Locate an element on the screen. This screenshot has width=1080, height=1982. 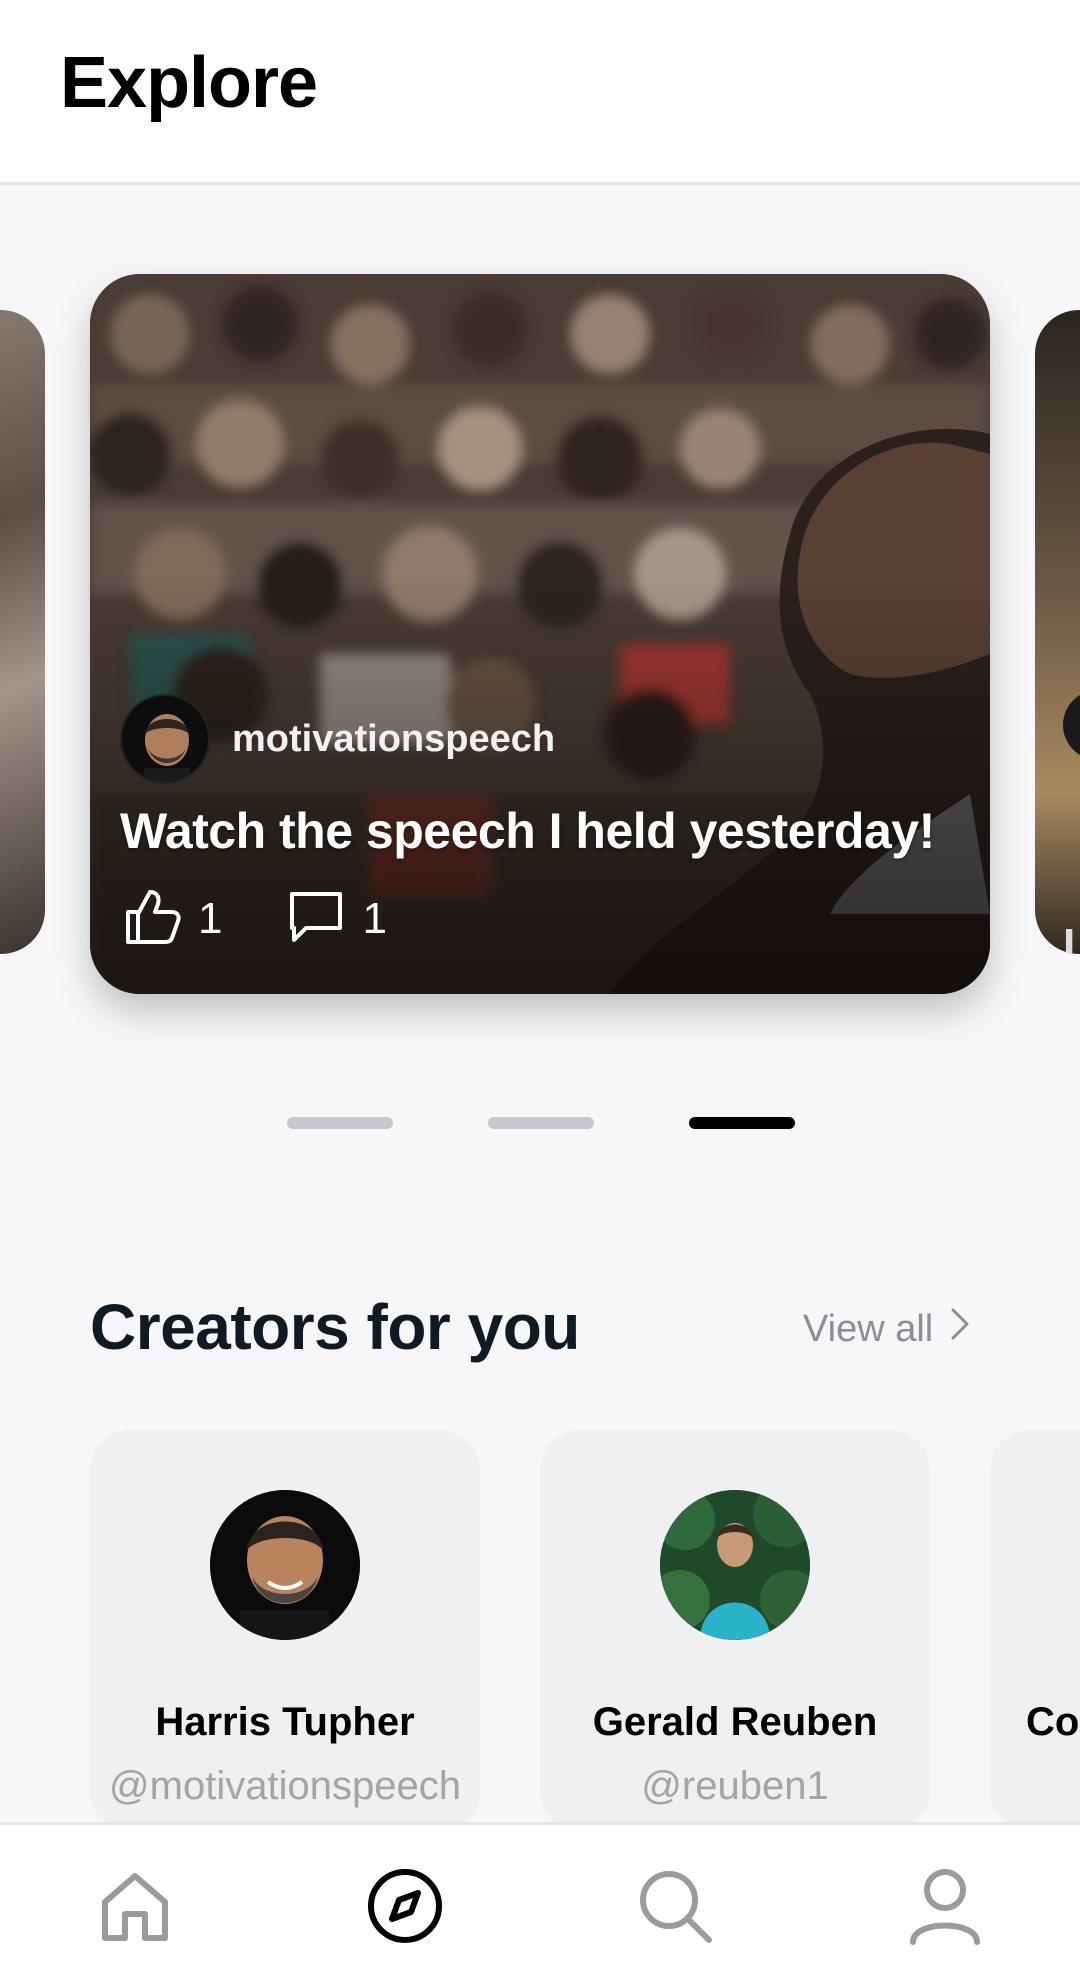
search-icon is located at coordinates (675, 1908).